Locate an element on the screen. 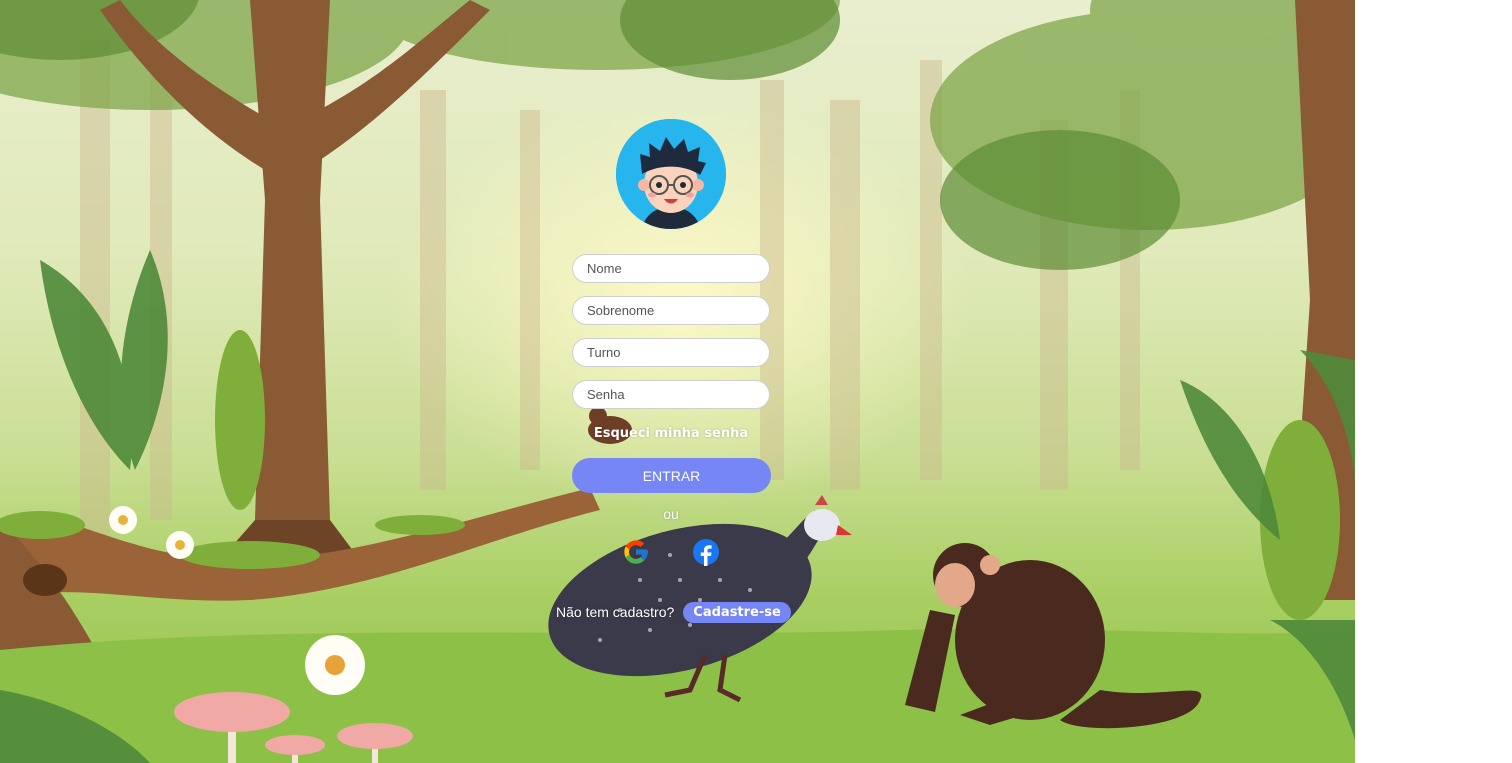 The image size is (1512, 763). google-icon is located at coordinates (636, 552).